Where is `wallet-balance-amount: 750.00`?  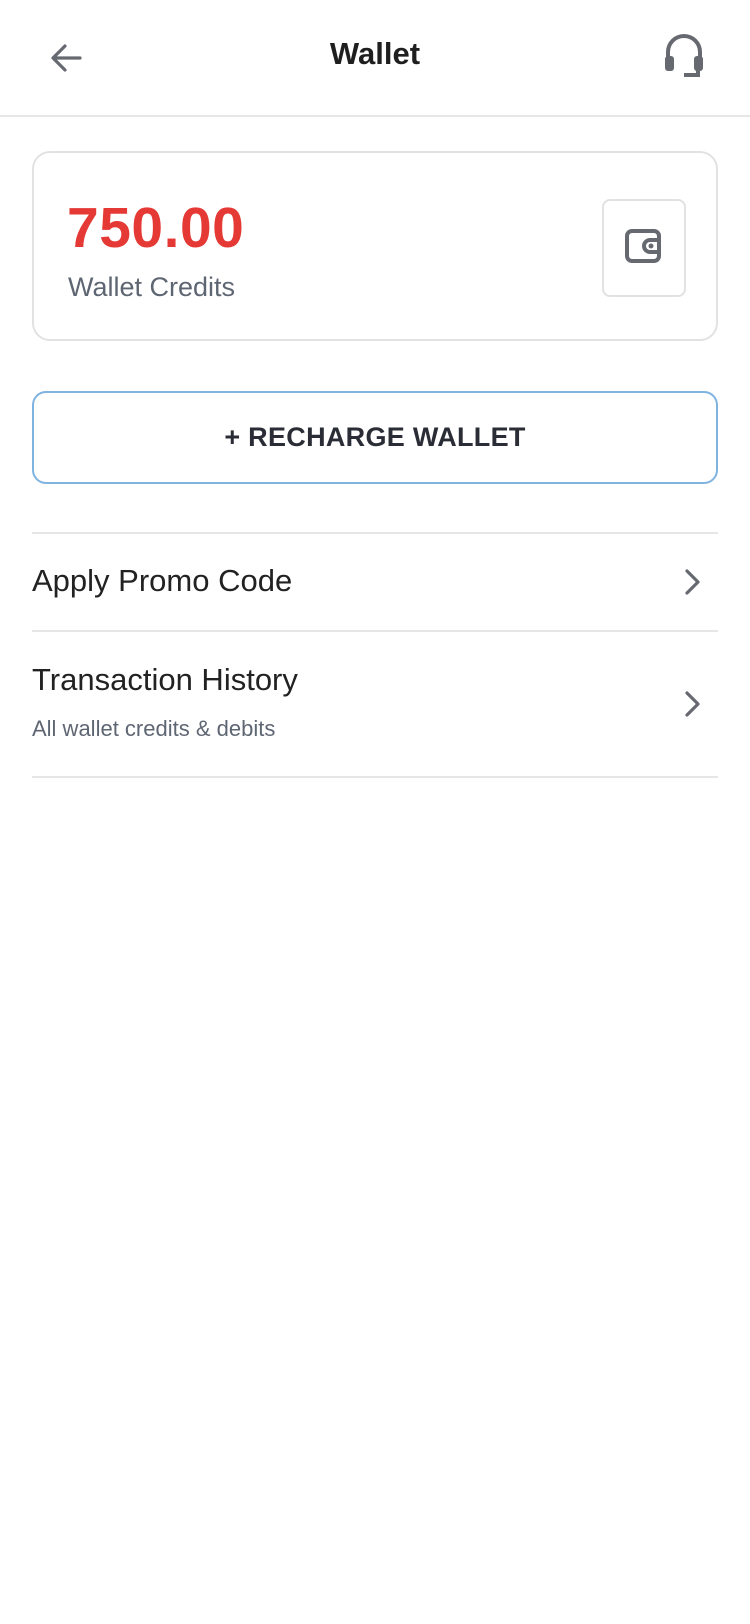
wallet-balance-amount: 750.00 is located at coordinates (156, 228).